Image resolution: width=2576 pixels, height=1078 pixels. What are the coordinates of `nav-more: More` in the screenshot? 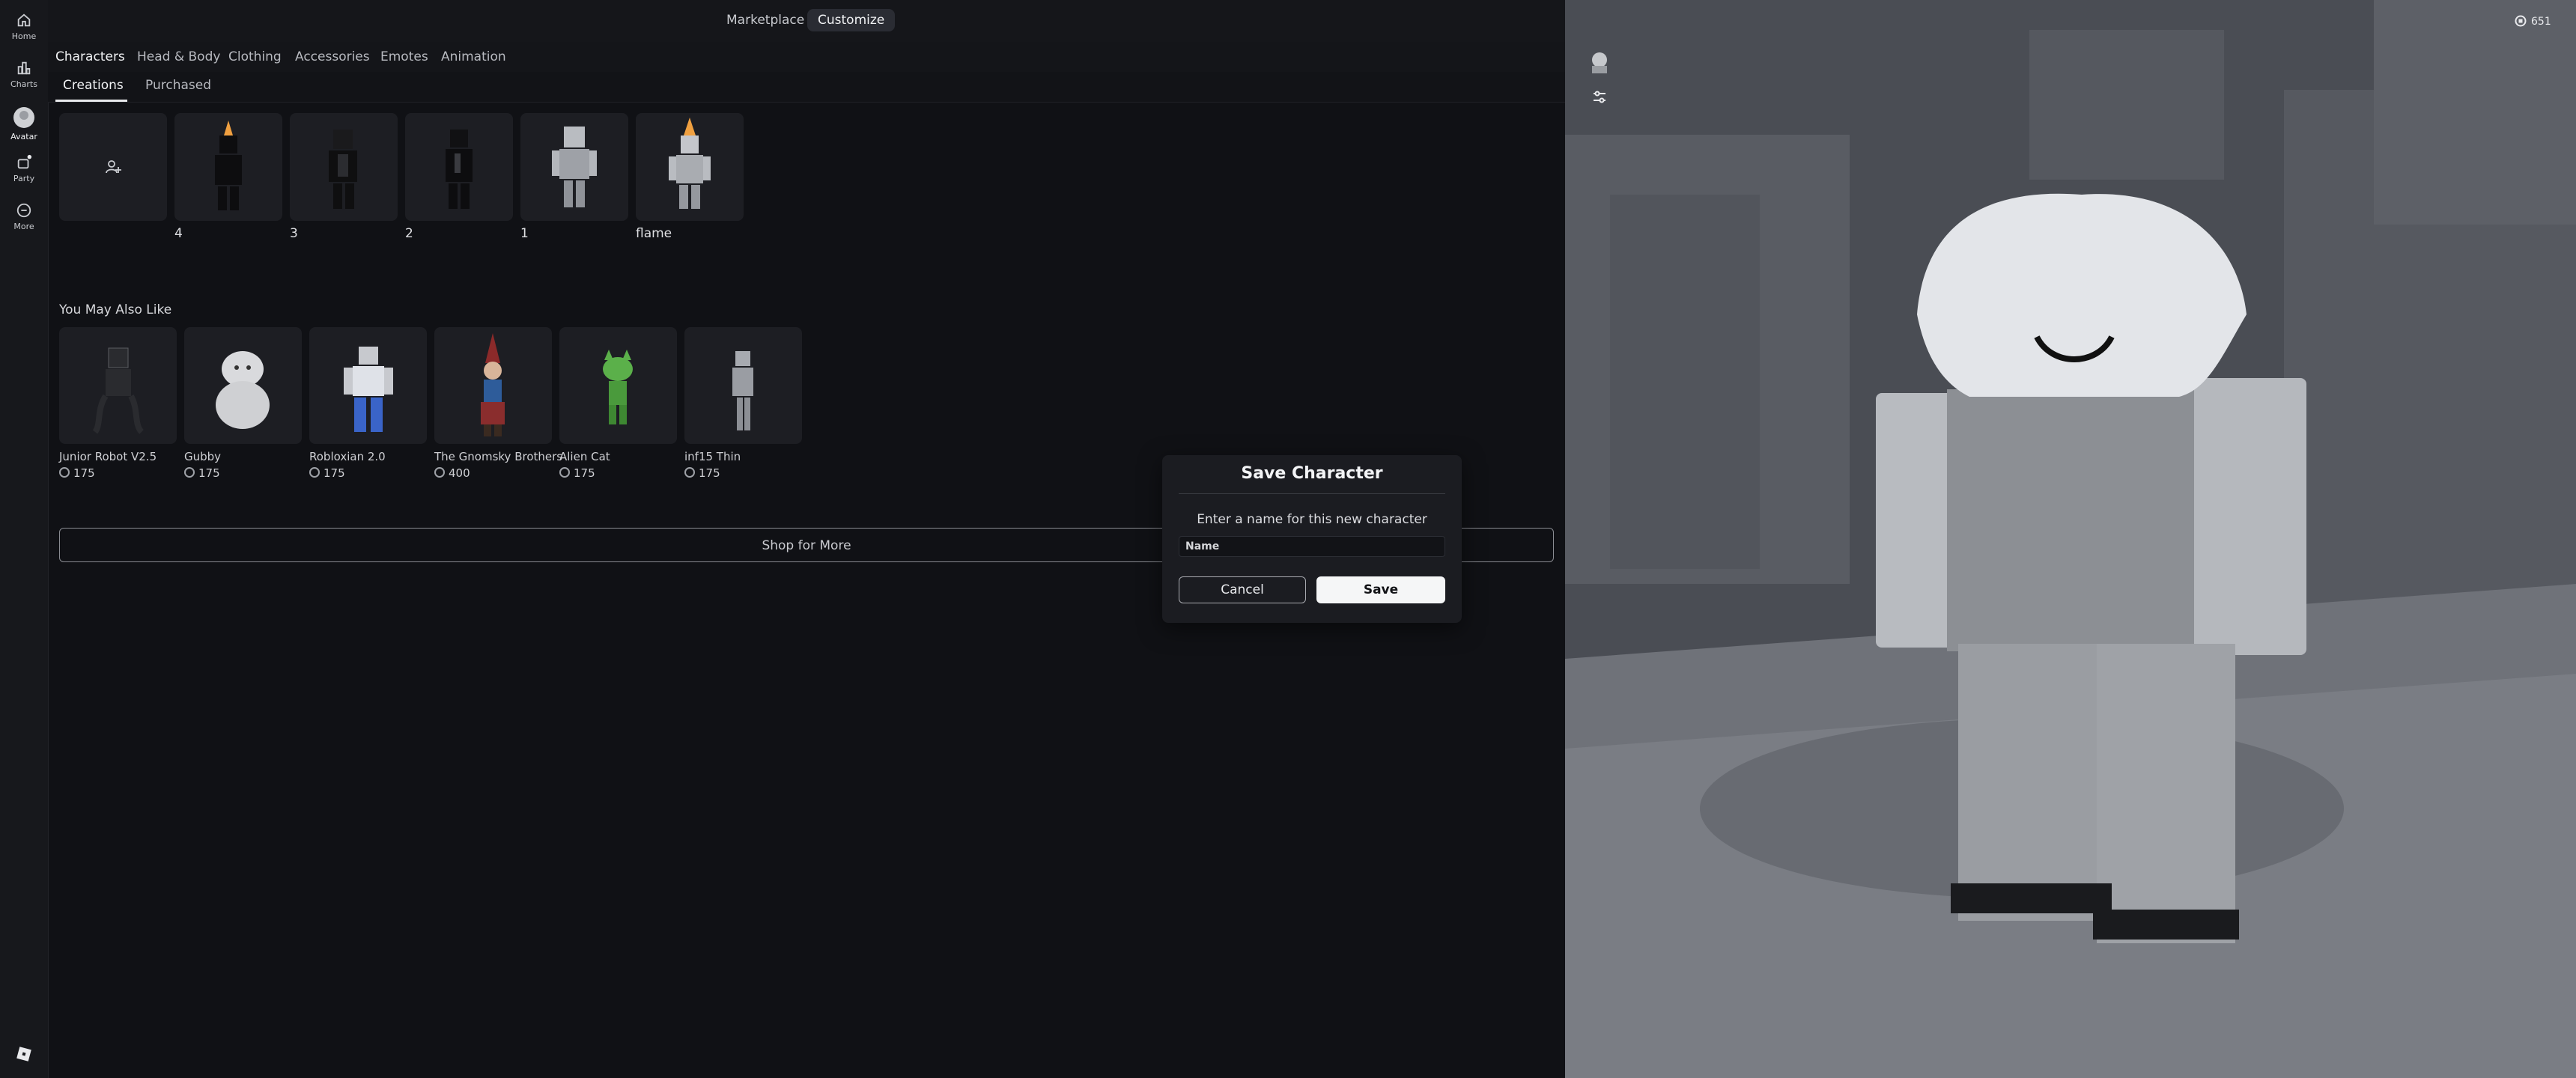 It's located at (24, 216).